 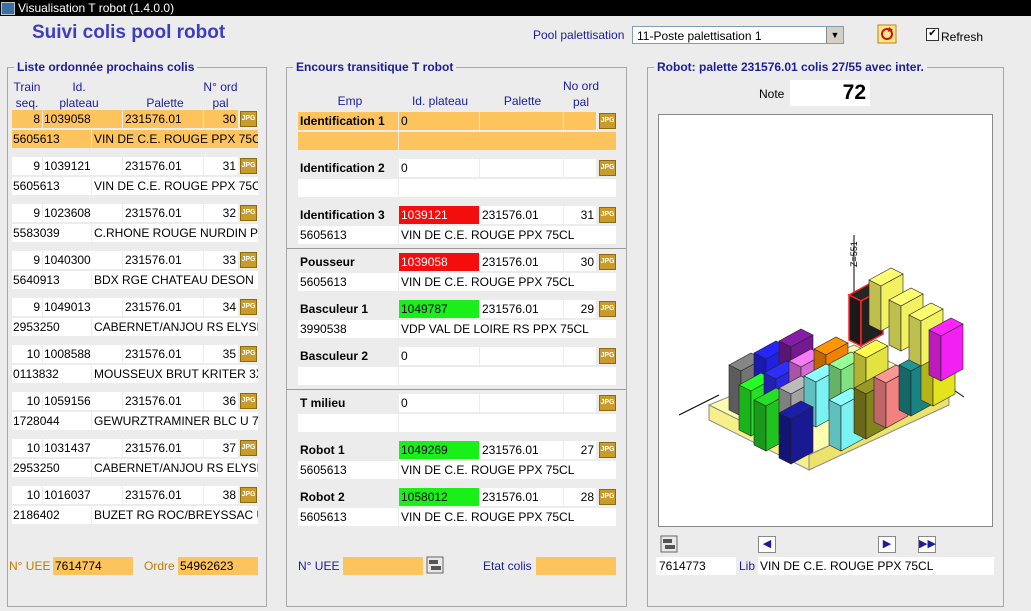 I want to click on chevron-down-icon: ▼, so click(x=834, y=35).